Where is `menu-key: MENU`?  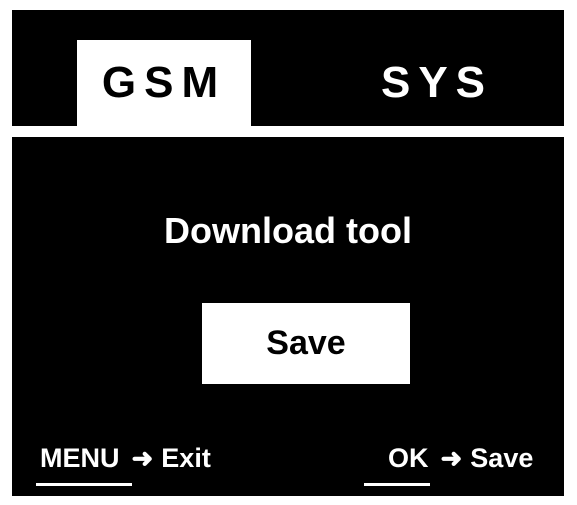
menu-key: MENU is located at coordinates (84, 464).